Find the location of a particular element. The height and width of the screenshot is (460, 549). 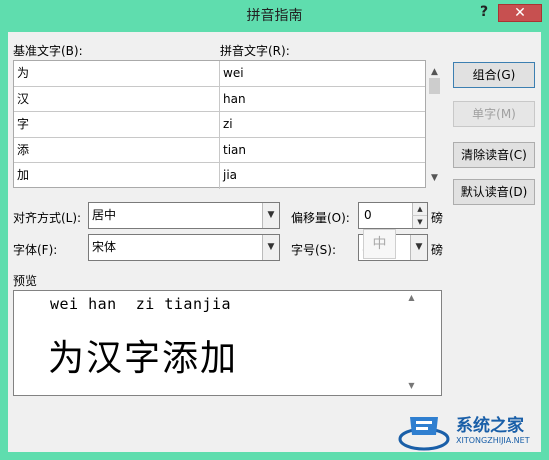

ruby-text-label: 拼音文字(R): is located at coordinates (255, 51).